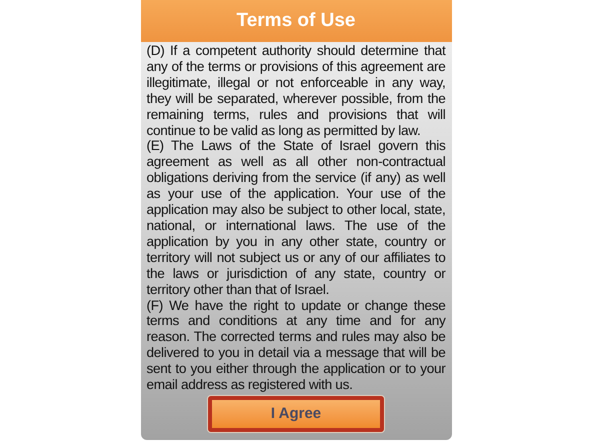 This screenshot has width=592, height=444. Describe the element at coordinates (296, 345) in the screenshot. I see `terms-paragraph: (F) We have the right to update or change these terms and conditions at any time and for any reason. The corrected terms and rules may also be delivered to you in detail via a message that will be sent to you either through the application or to your email address as registered with us.` at that location.